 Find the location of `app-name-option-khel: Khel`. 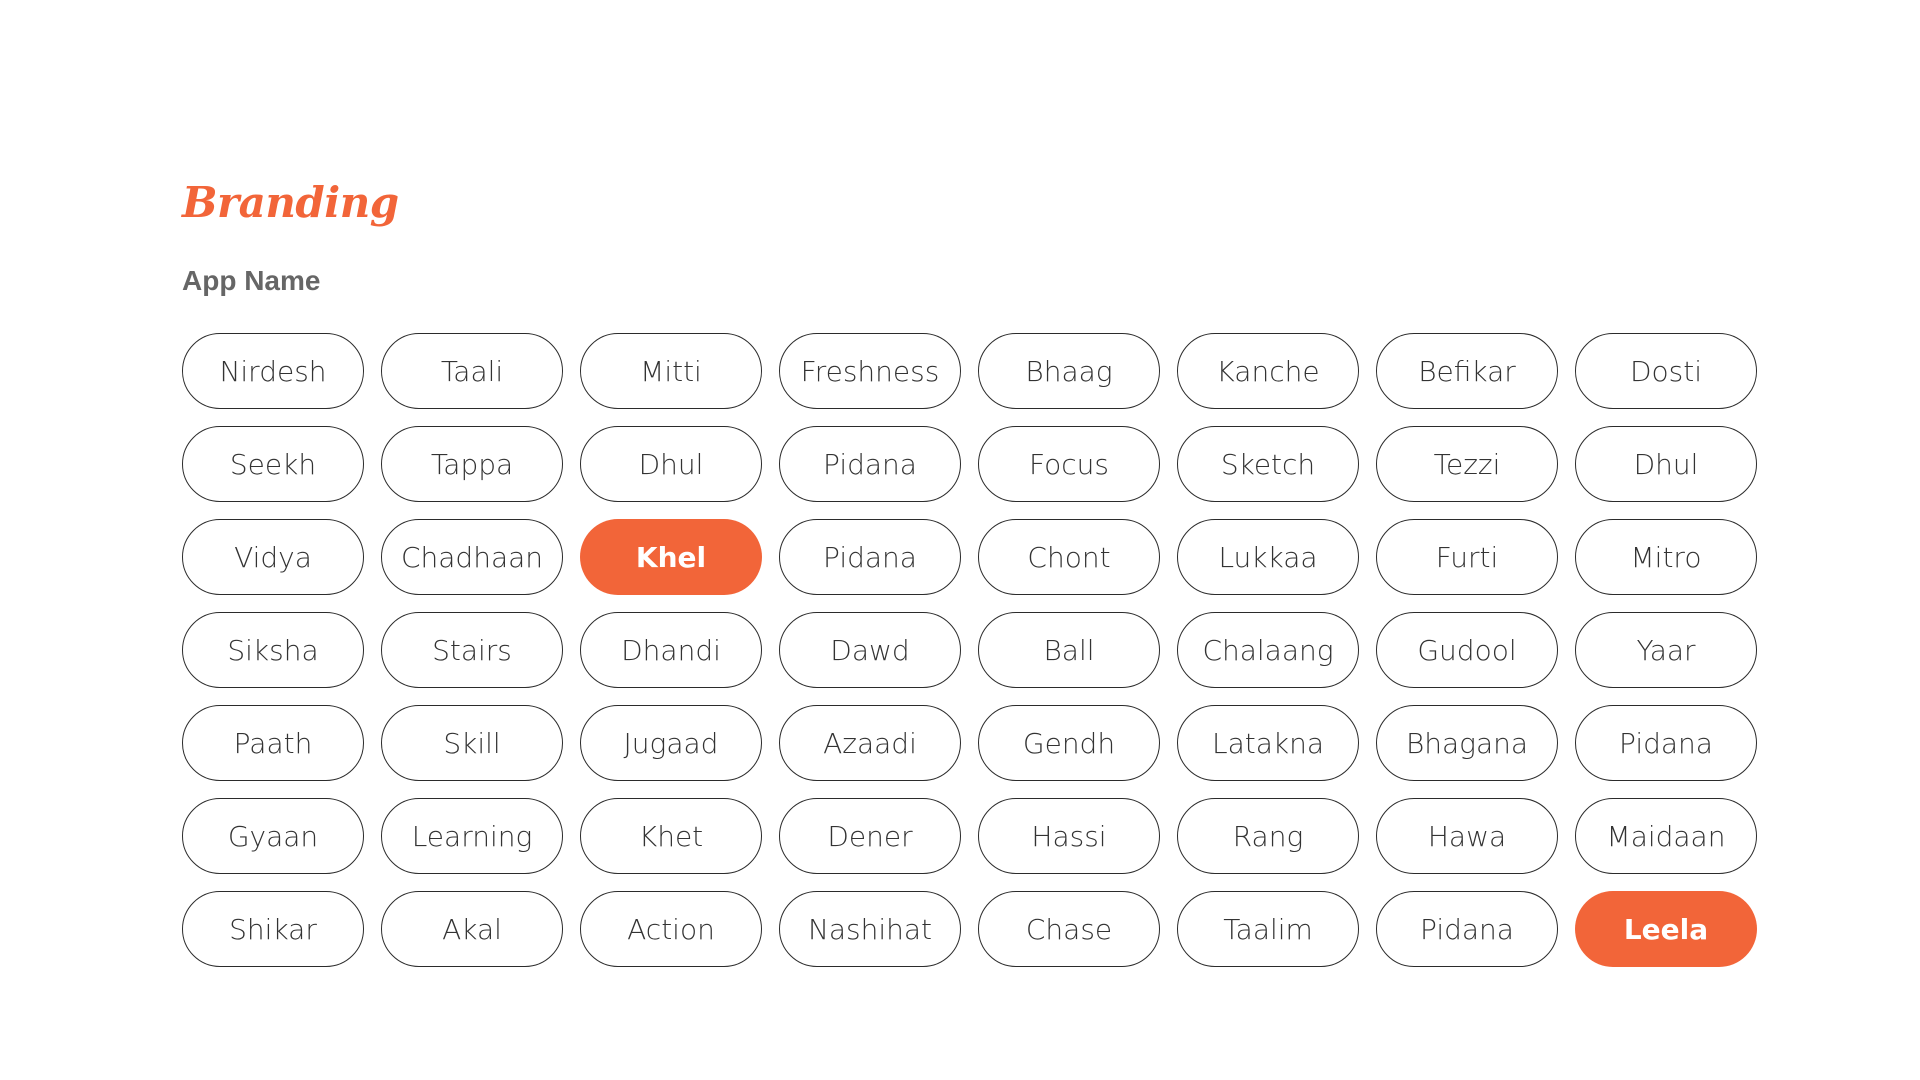

app-name-option-khel: Khel is located at coordinates (671, 557).